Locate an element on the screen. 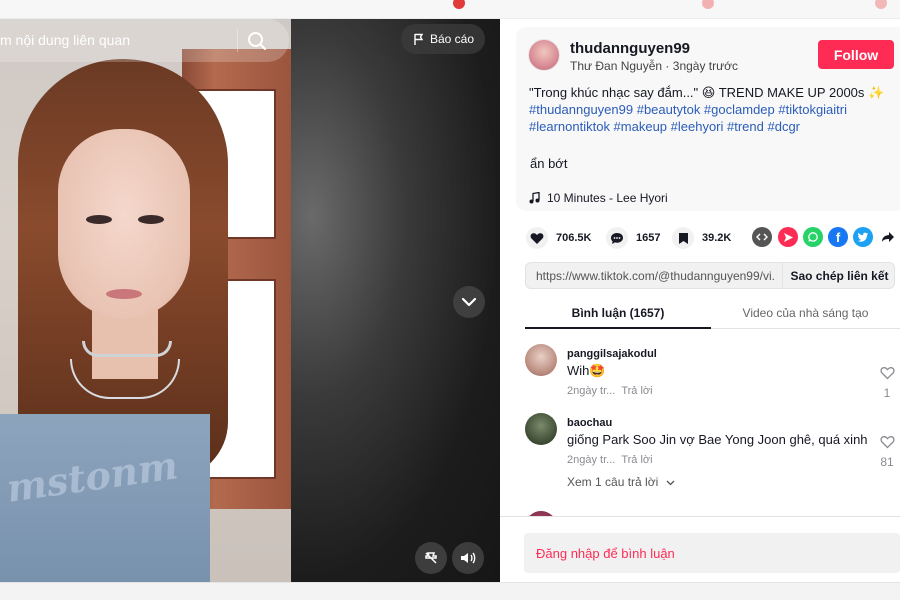 This screenshot has width=900, height=600. search-input: m nội dung liên quan is located at coordinates (65, 40).